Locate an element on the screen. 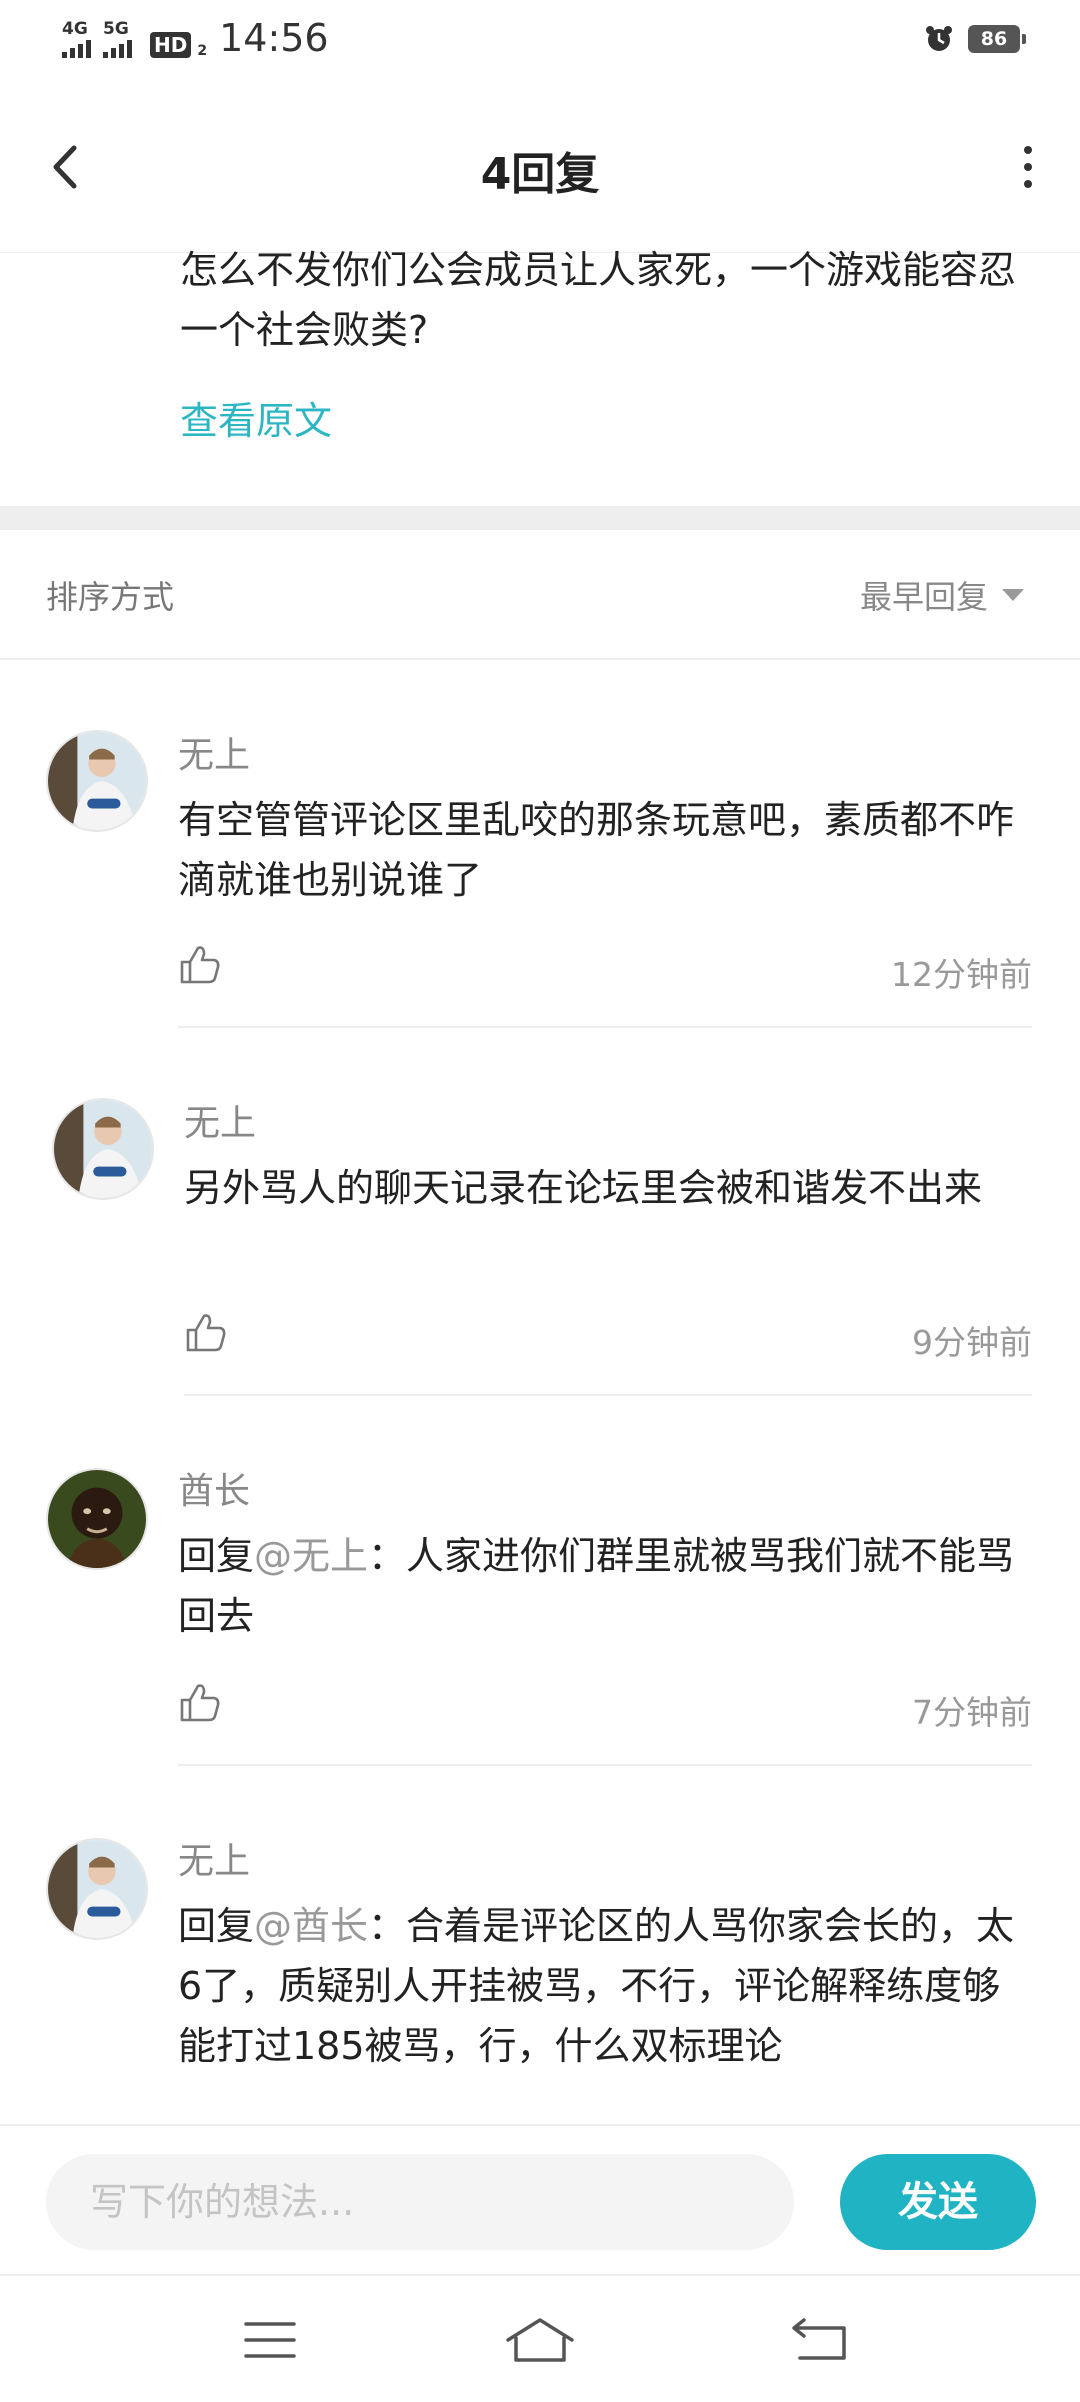 This screenshot has height=2402, width=1080. reply-bar: 发送 is located at coordinates (540, 2200).